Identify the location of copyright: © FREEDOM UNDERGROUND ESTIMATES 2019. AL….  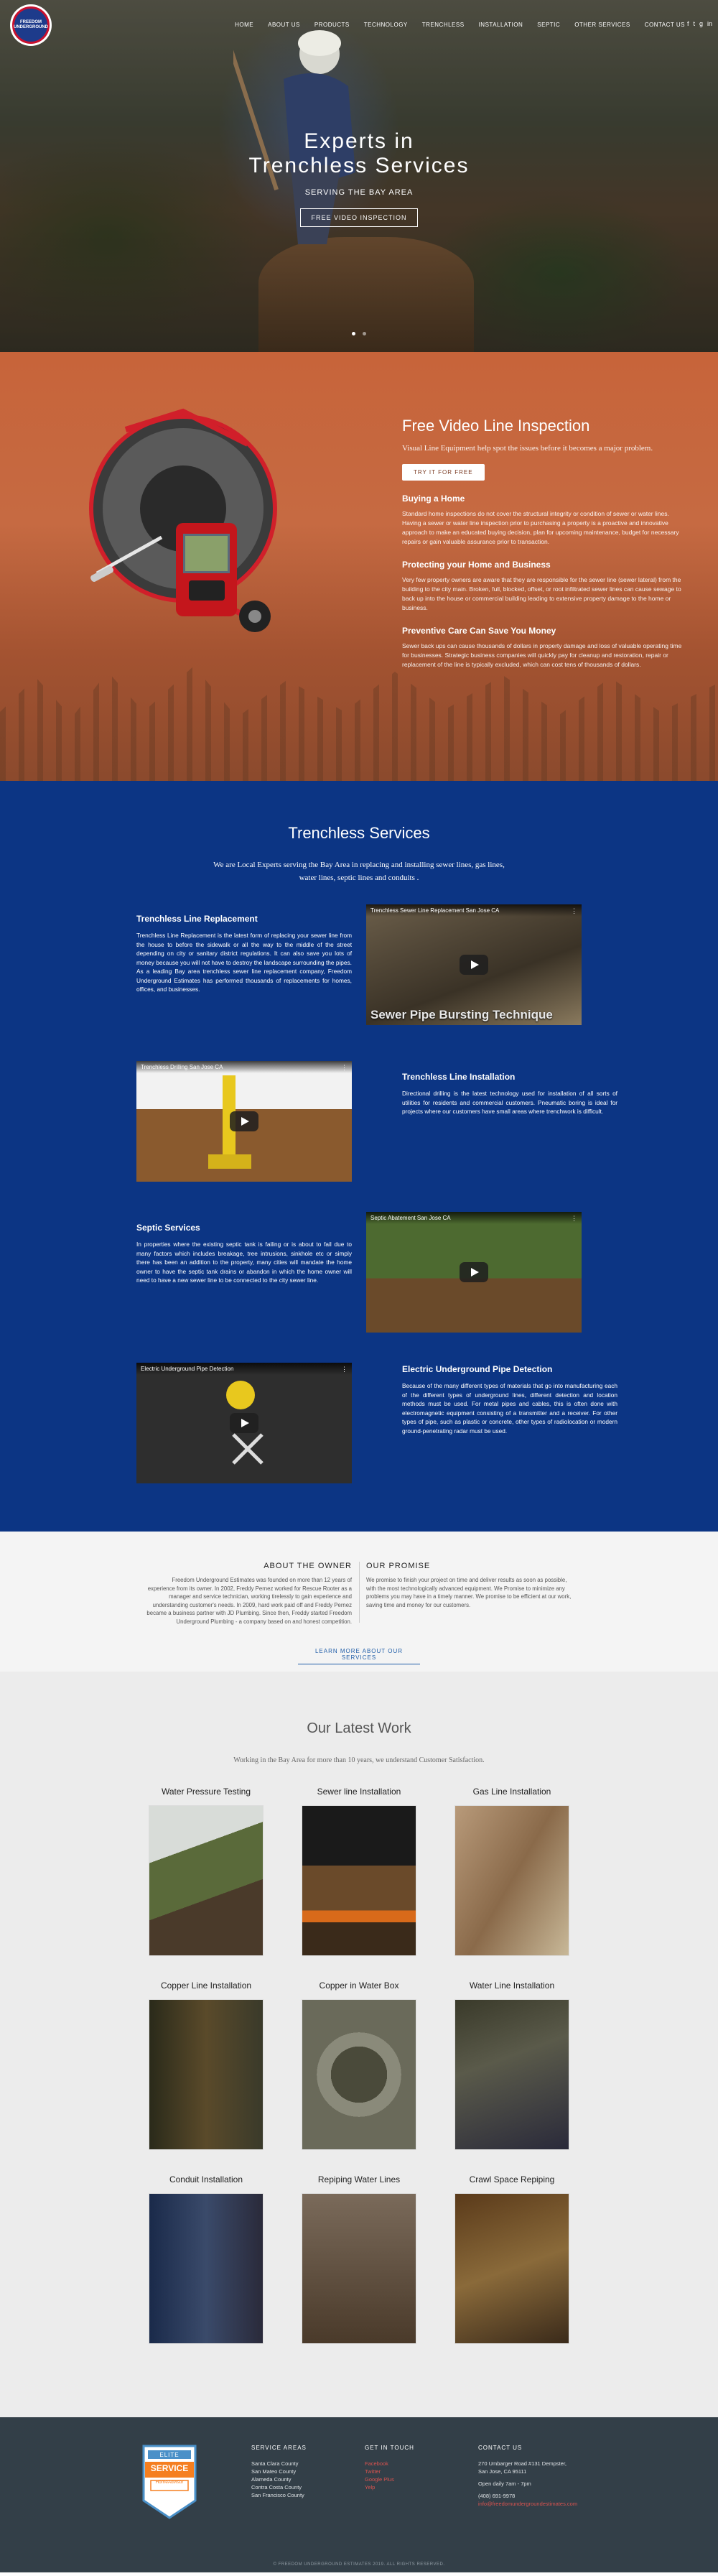
(359, 2564).